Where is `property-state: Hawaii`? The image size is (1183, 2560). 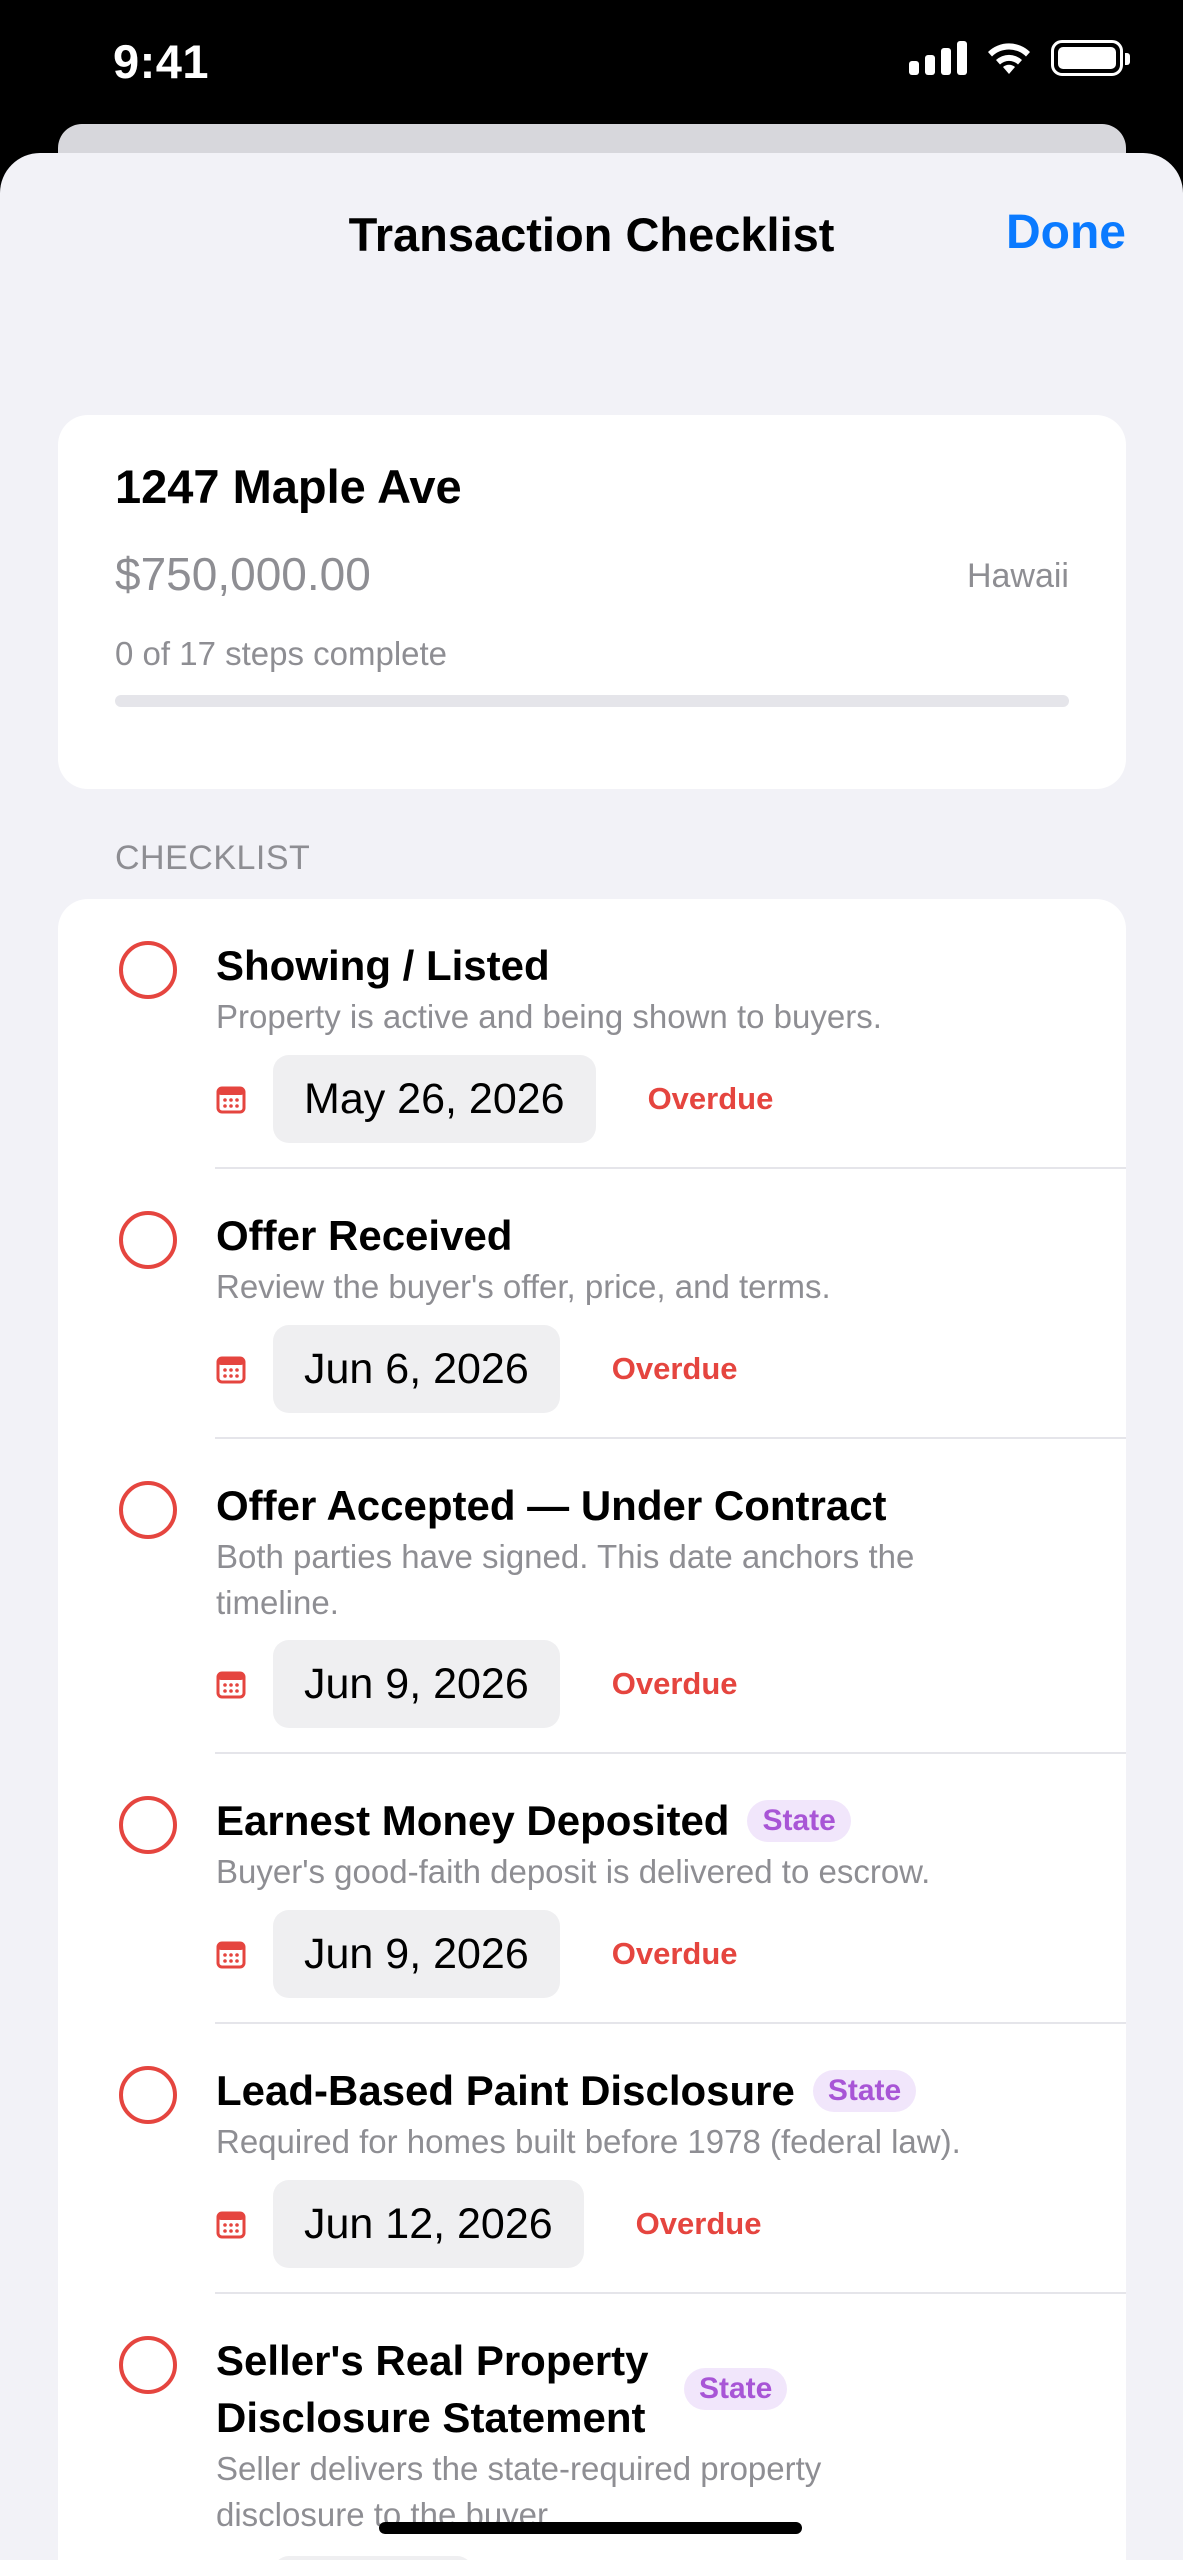
property-state: Hawaii is located at coordinates (1017, 576).